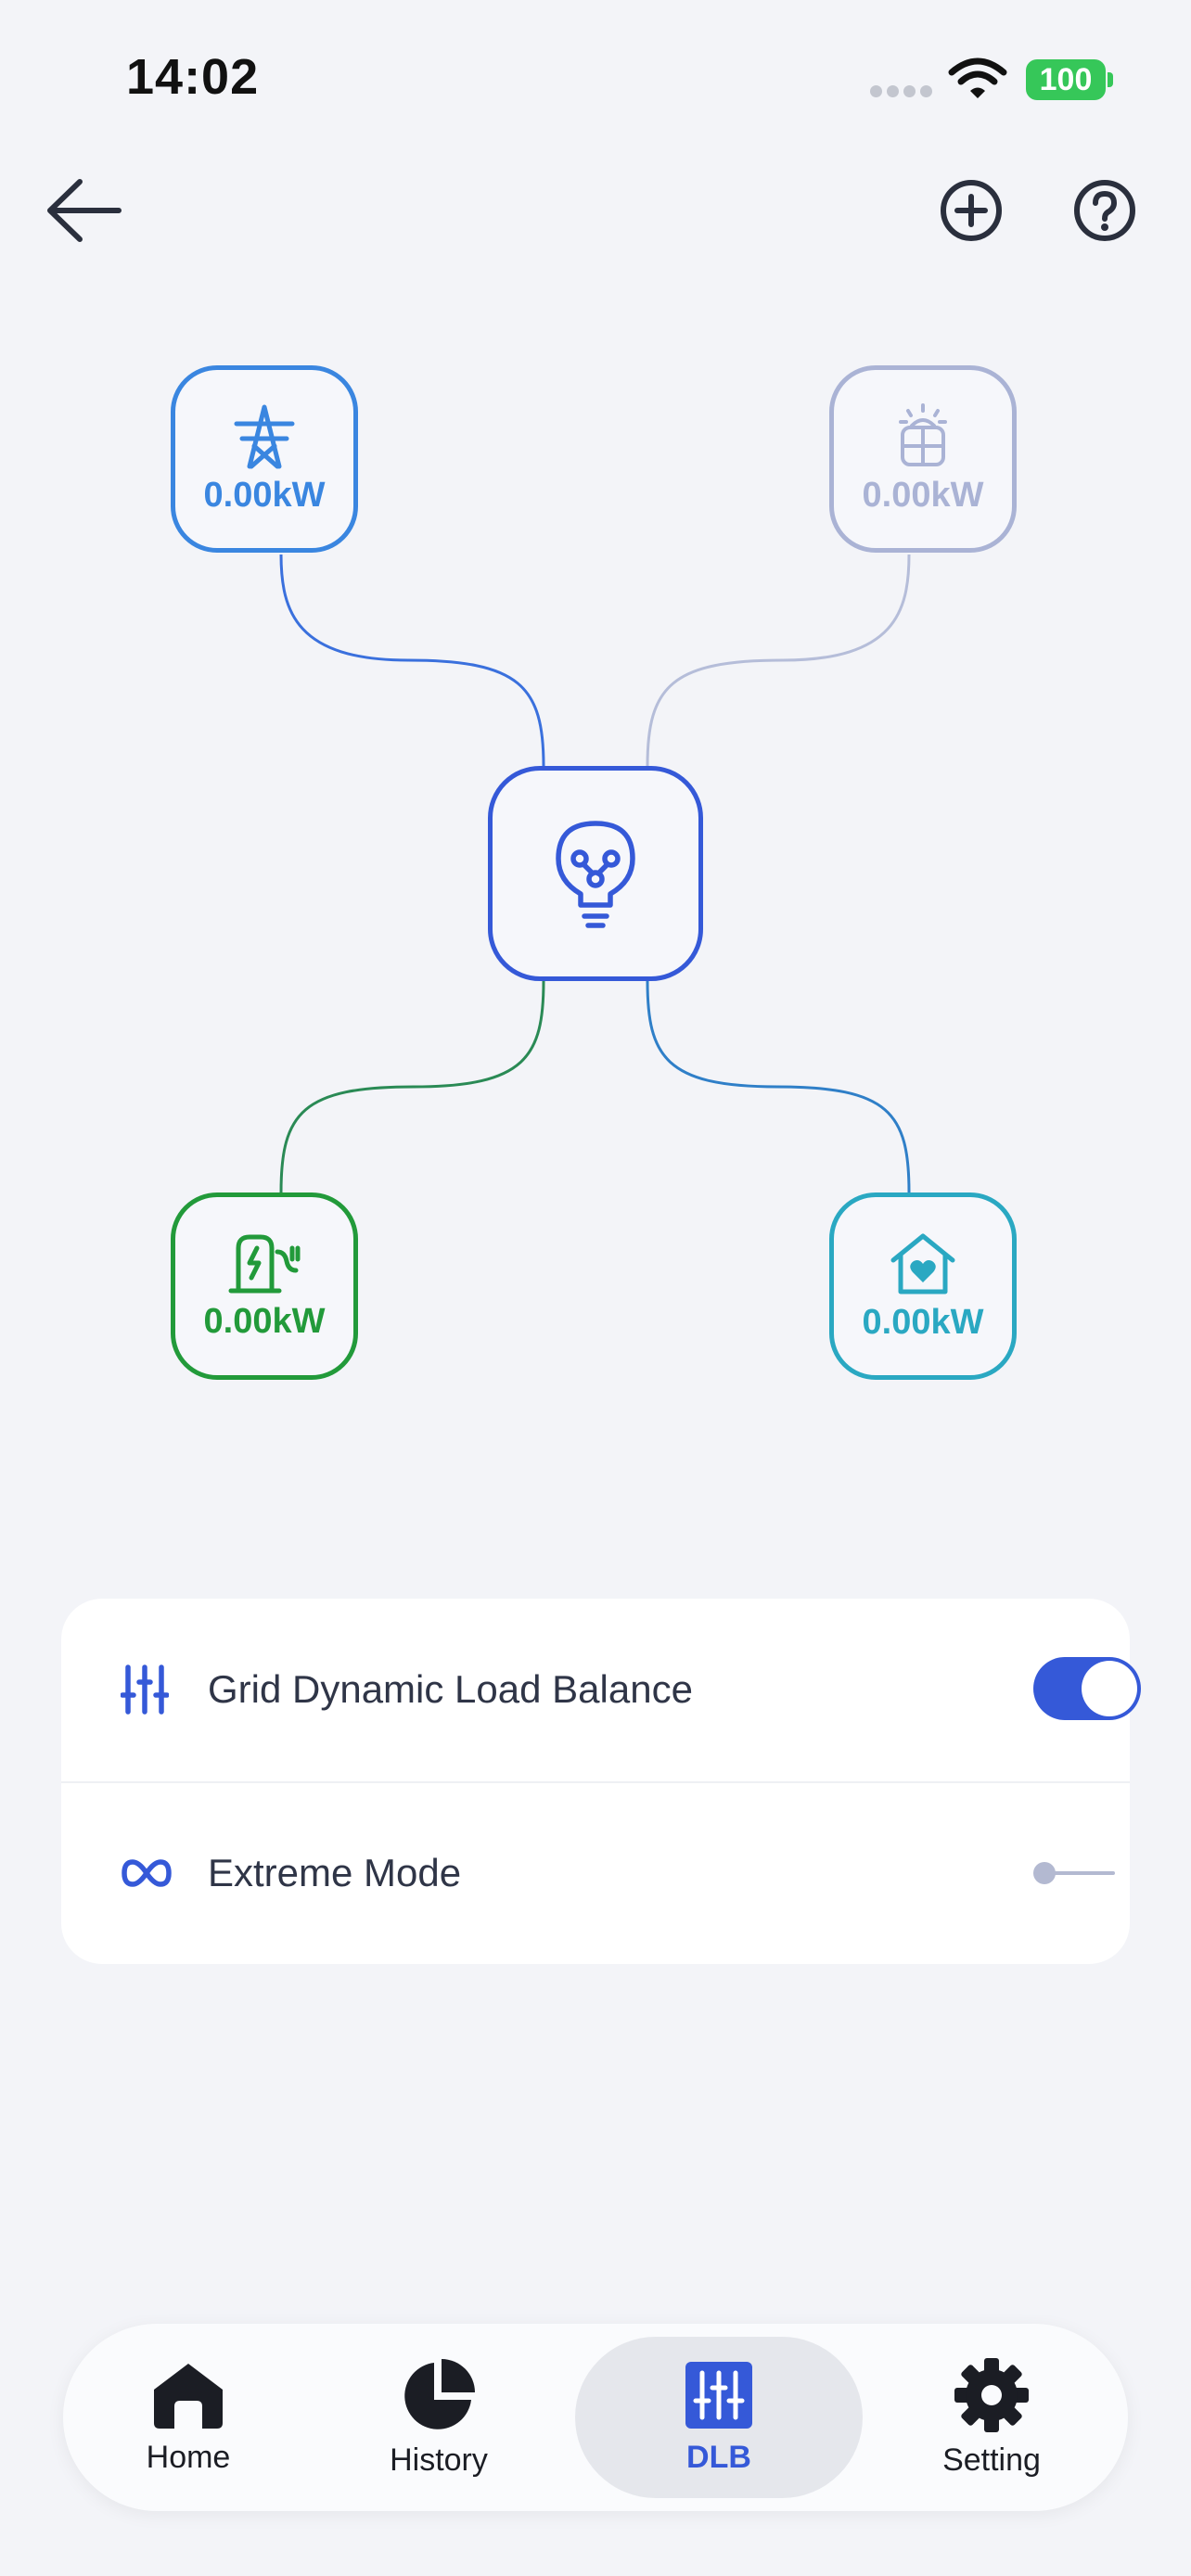  I want to click on charger-node: 0.00kW, so click(264, 1286).